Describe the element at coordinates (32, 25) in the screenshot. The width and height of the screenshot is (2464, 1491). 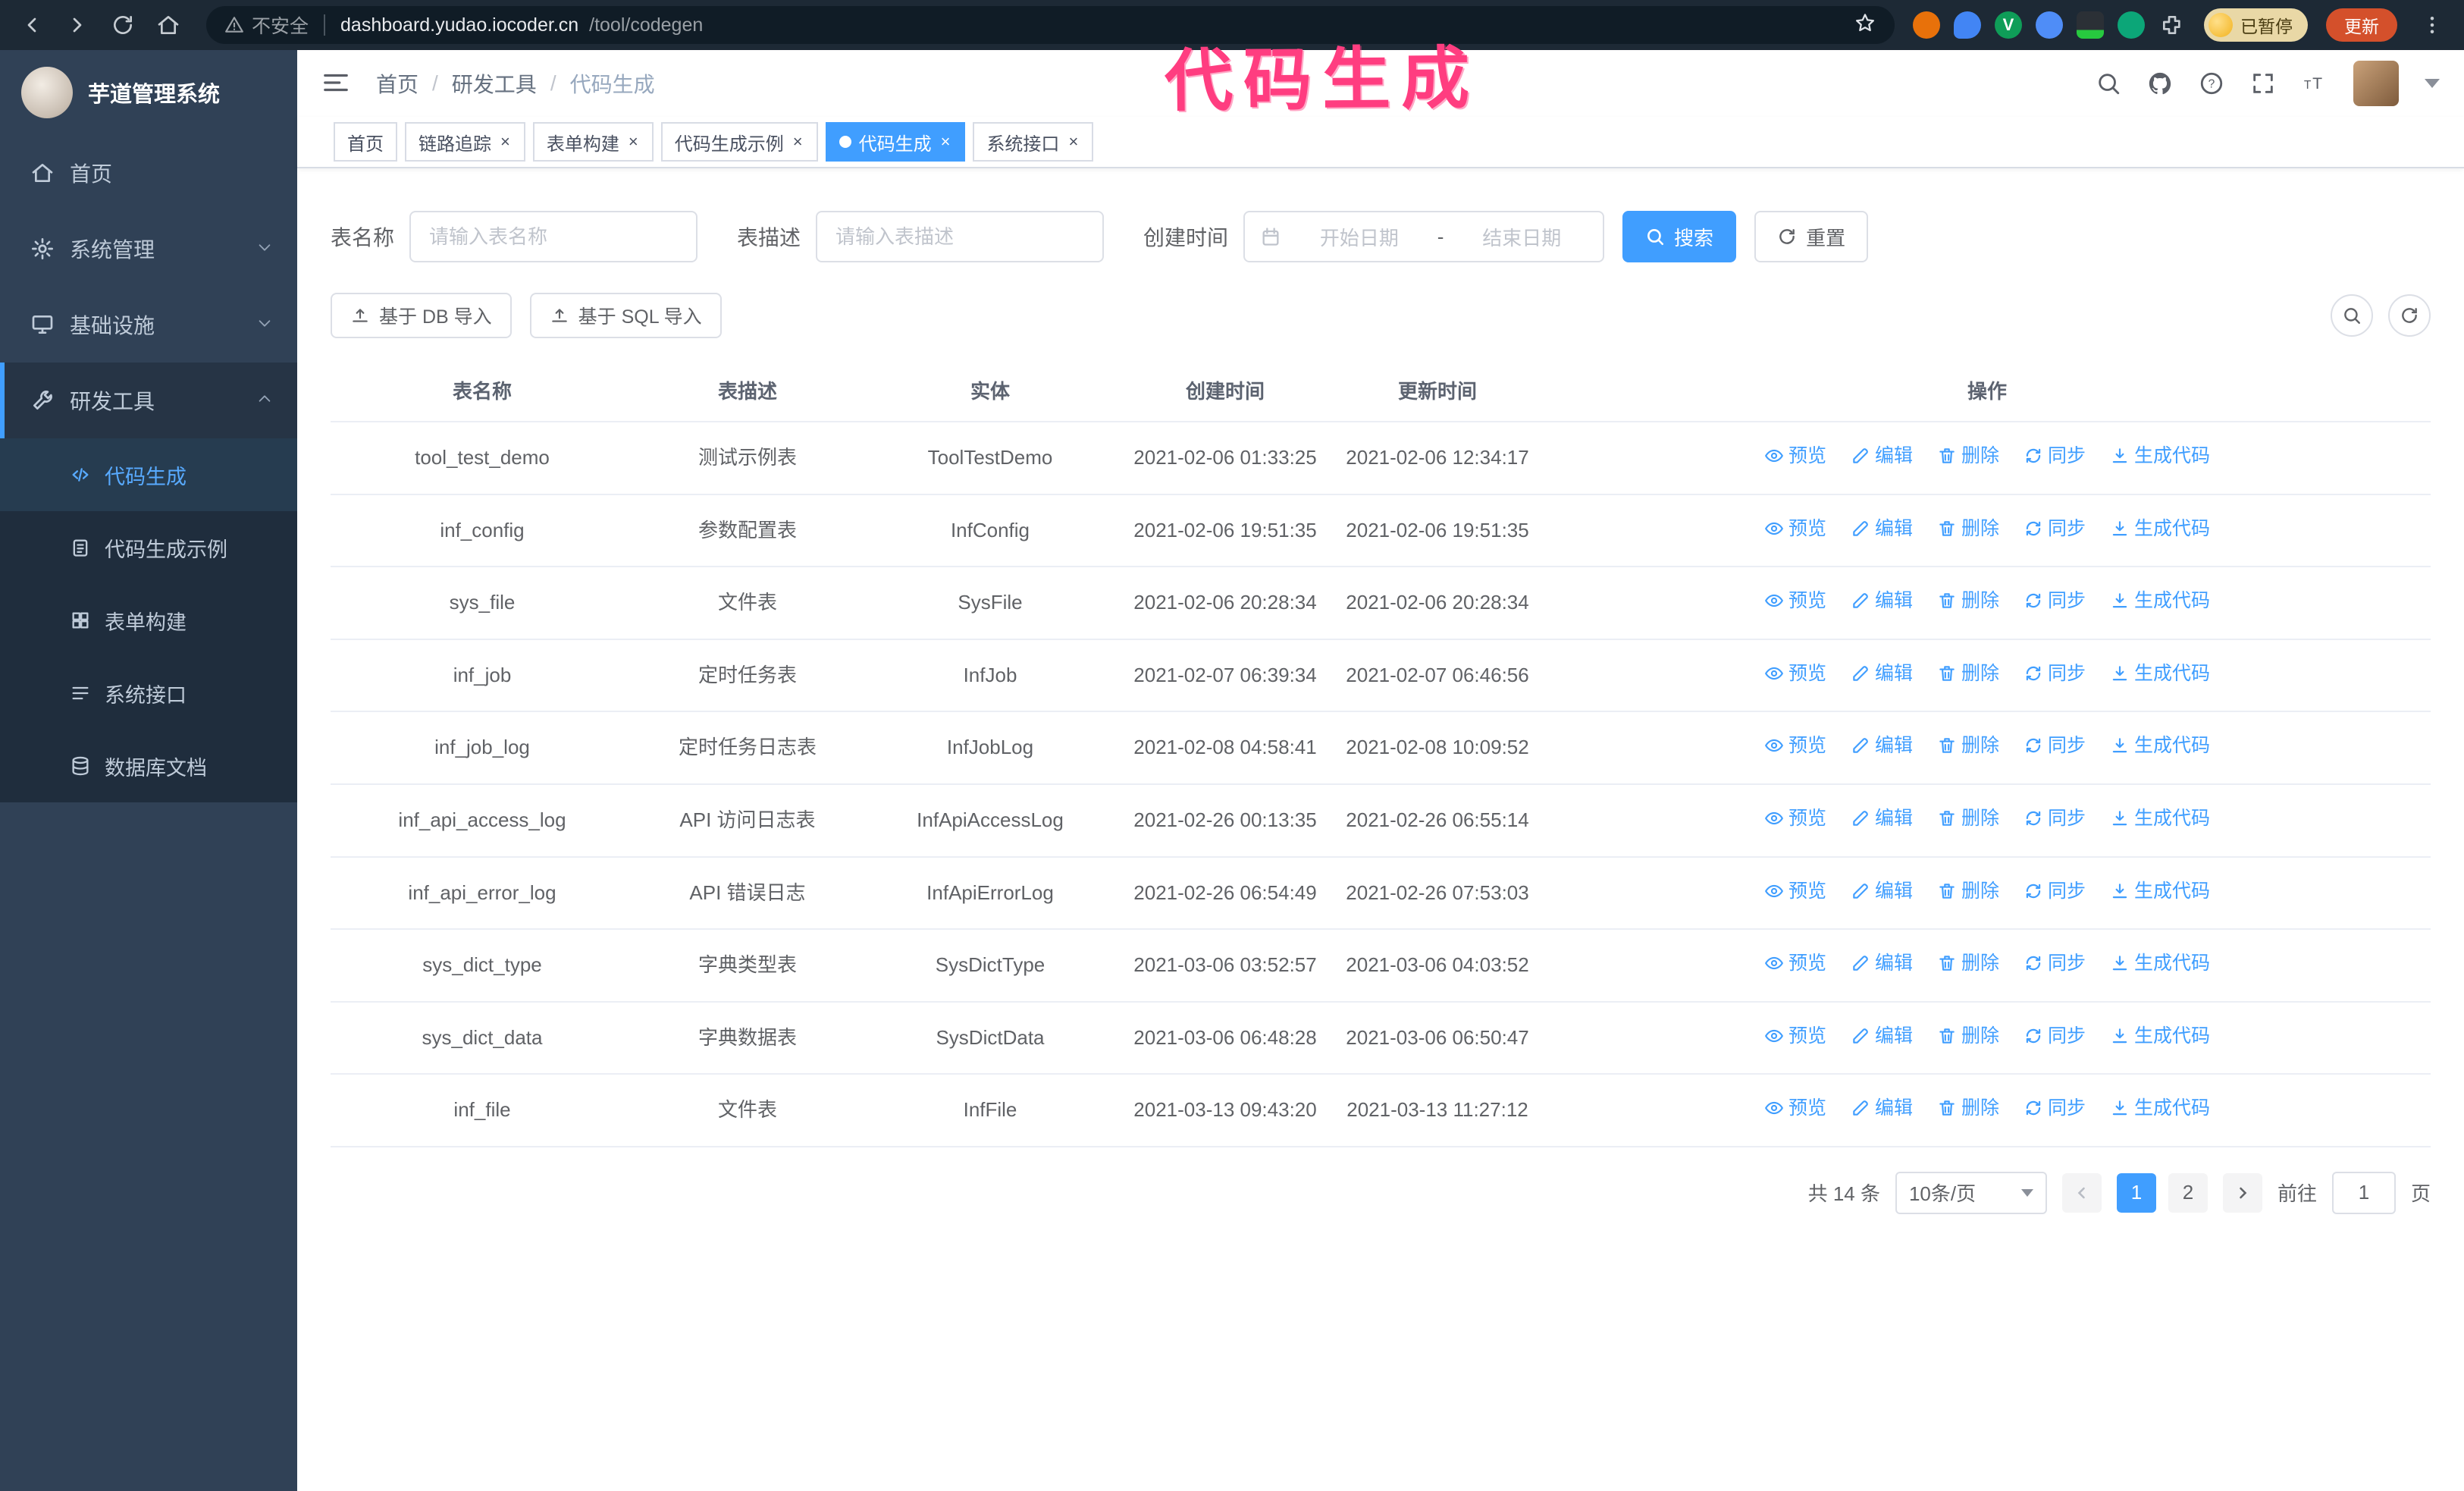
I see `browser-back-button` at that location.